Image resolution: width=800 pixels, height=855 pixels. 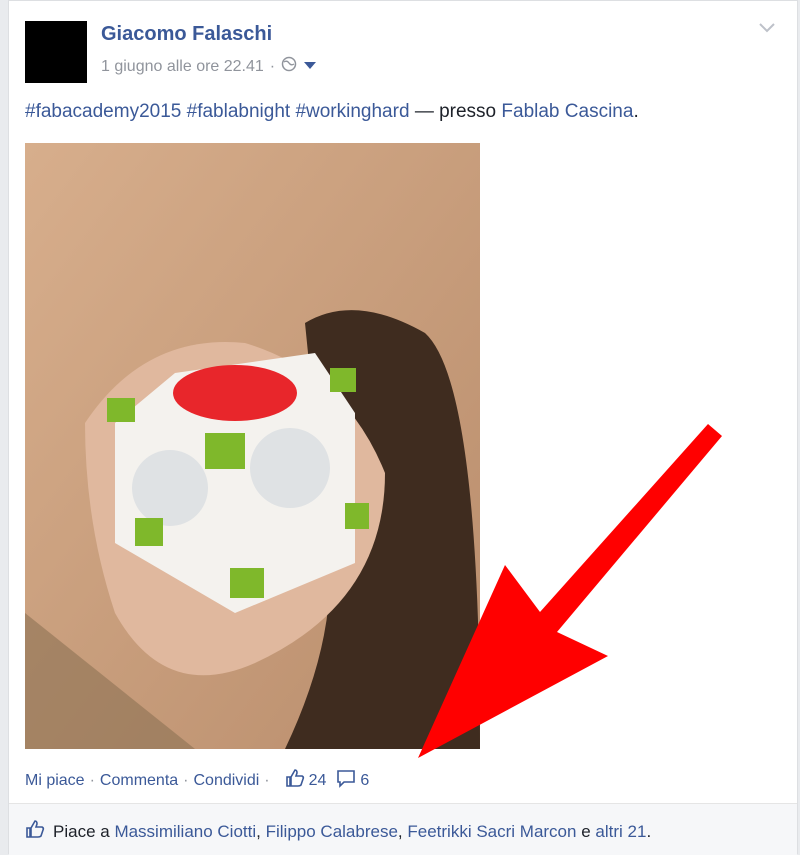 What do you see at coordinates (327, 780) in the screenshot?
I see `reaction-counts: 24 6` at bounding box center [327, 780].